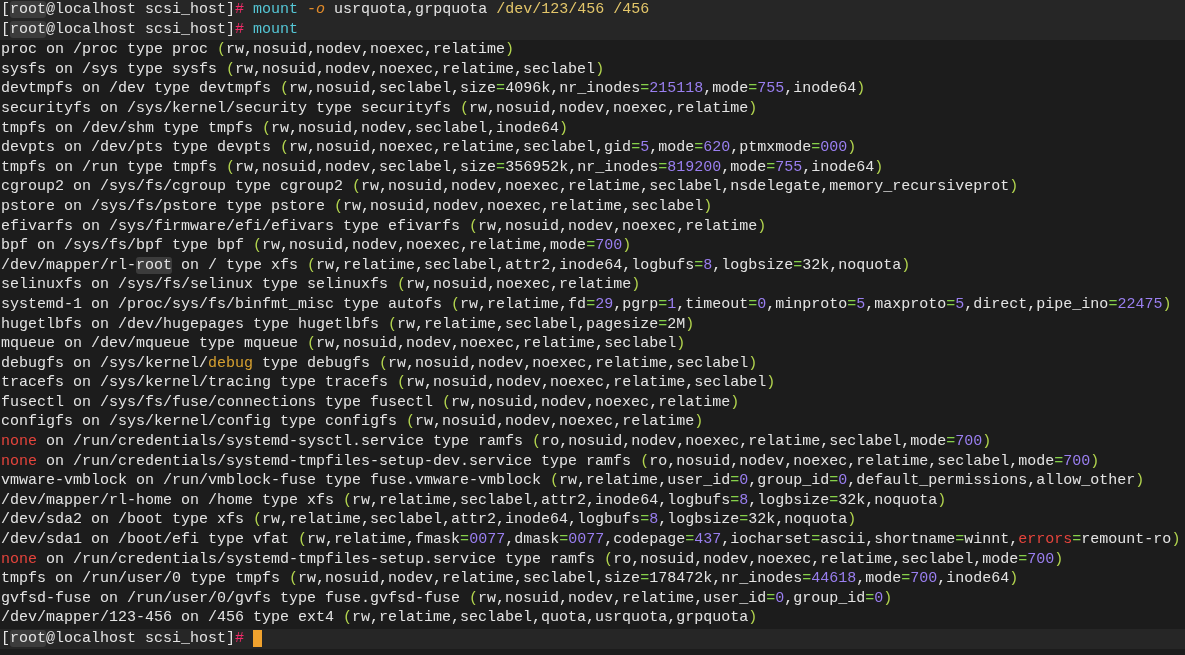  I want to click on output-line: tracefs on /sys/kernel/tracing type tracefs (rw,nosuid,nodev,noexec,relatime,seclabel), so click(388, 383).